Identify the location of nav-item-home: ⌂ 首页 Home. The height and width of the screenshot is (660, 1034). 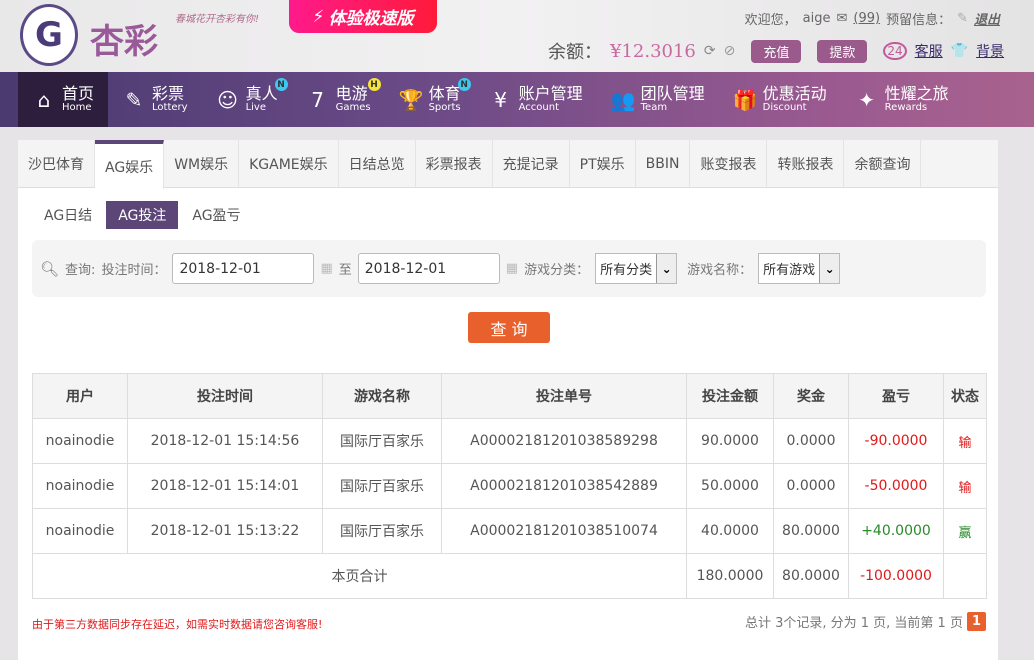
(63, 99).